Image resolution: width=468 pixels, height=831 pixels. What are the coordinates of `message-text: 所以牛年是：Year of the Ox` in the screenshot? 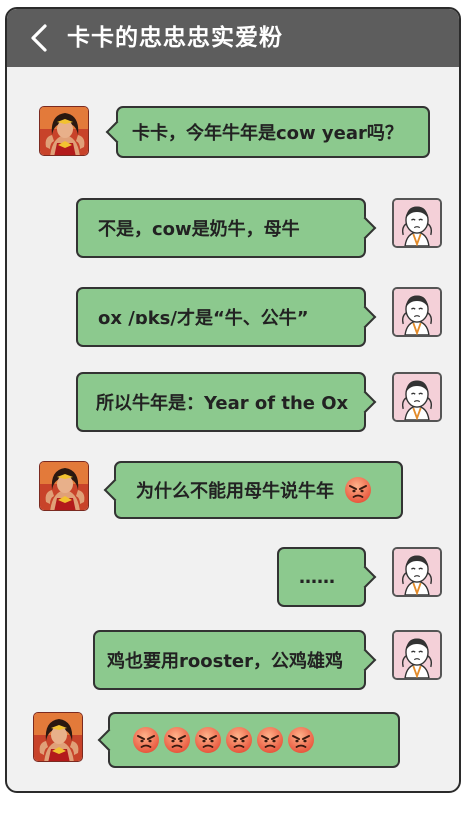 It's located at (222, 403).